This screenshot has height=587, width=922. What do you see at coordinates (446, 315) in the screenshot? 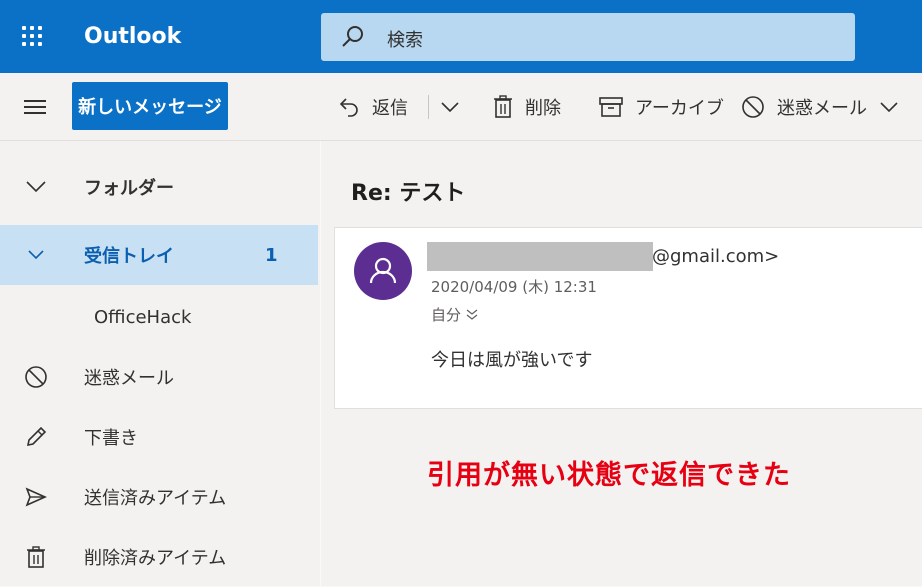
I see `recipient-label: 自分` at bounding box center [446, 315].